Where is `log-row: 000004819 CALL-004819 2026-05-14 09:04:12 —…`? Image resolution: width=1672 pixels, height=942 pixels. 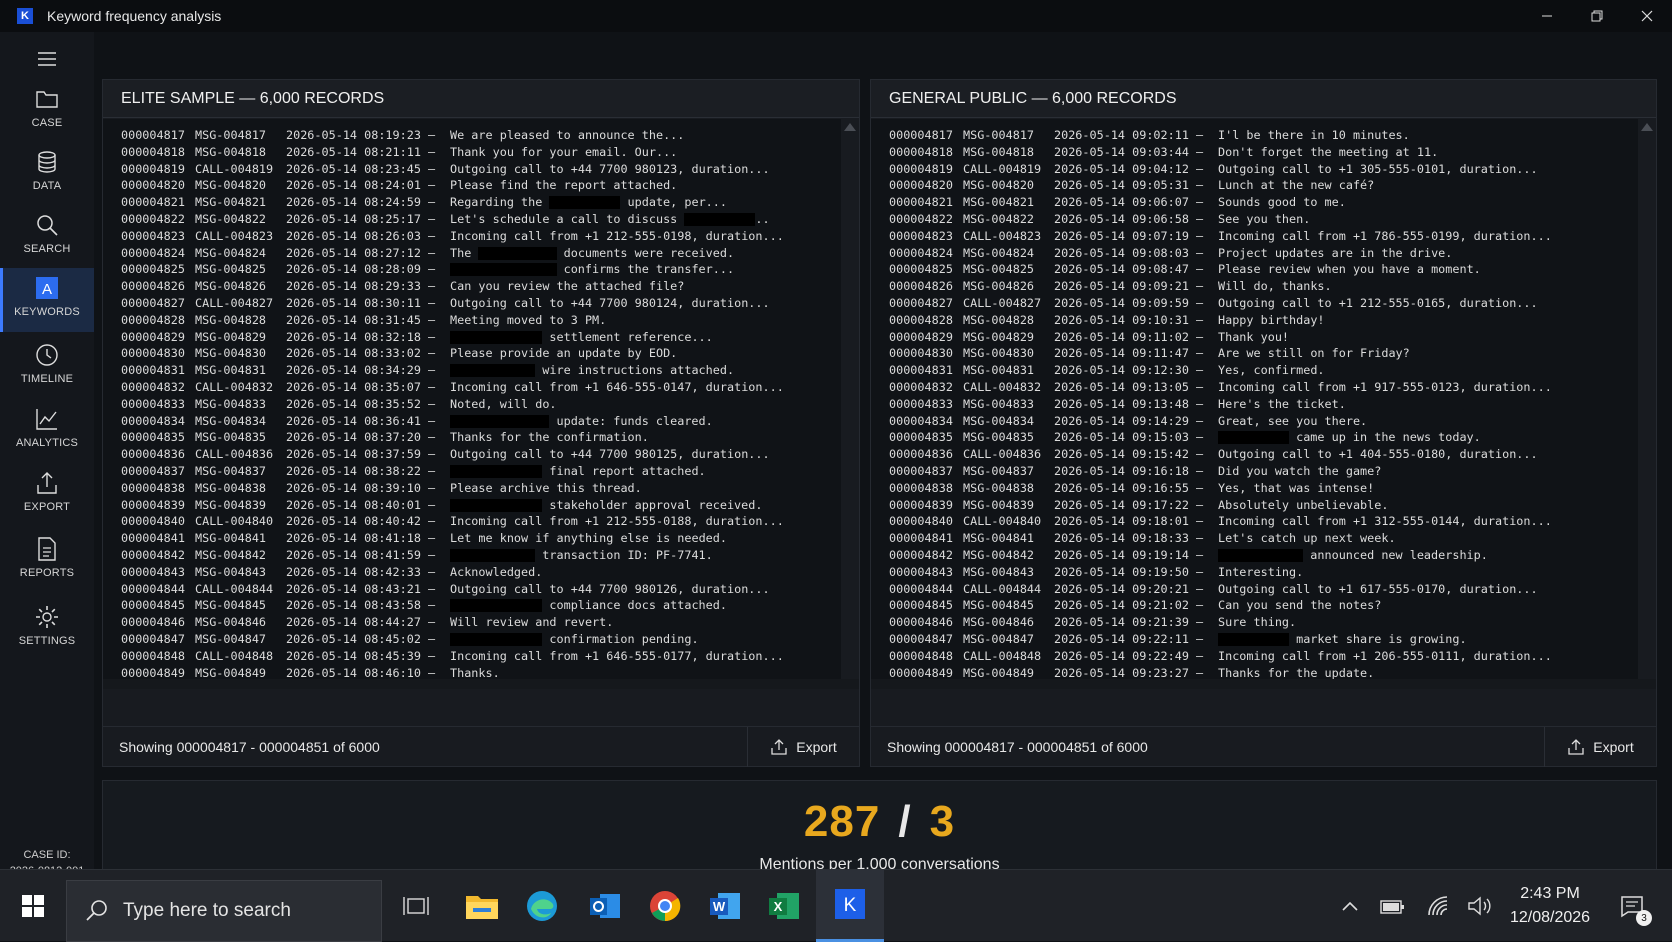 log-row: 000004819 CALL-004819 2026-05-14 09:04:12 —… is located at coordinates (1263, 169).